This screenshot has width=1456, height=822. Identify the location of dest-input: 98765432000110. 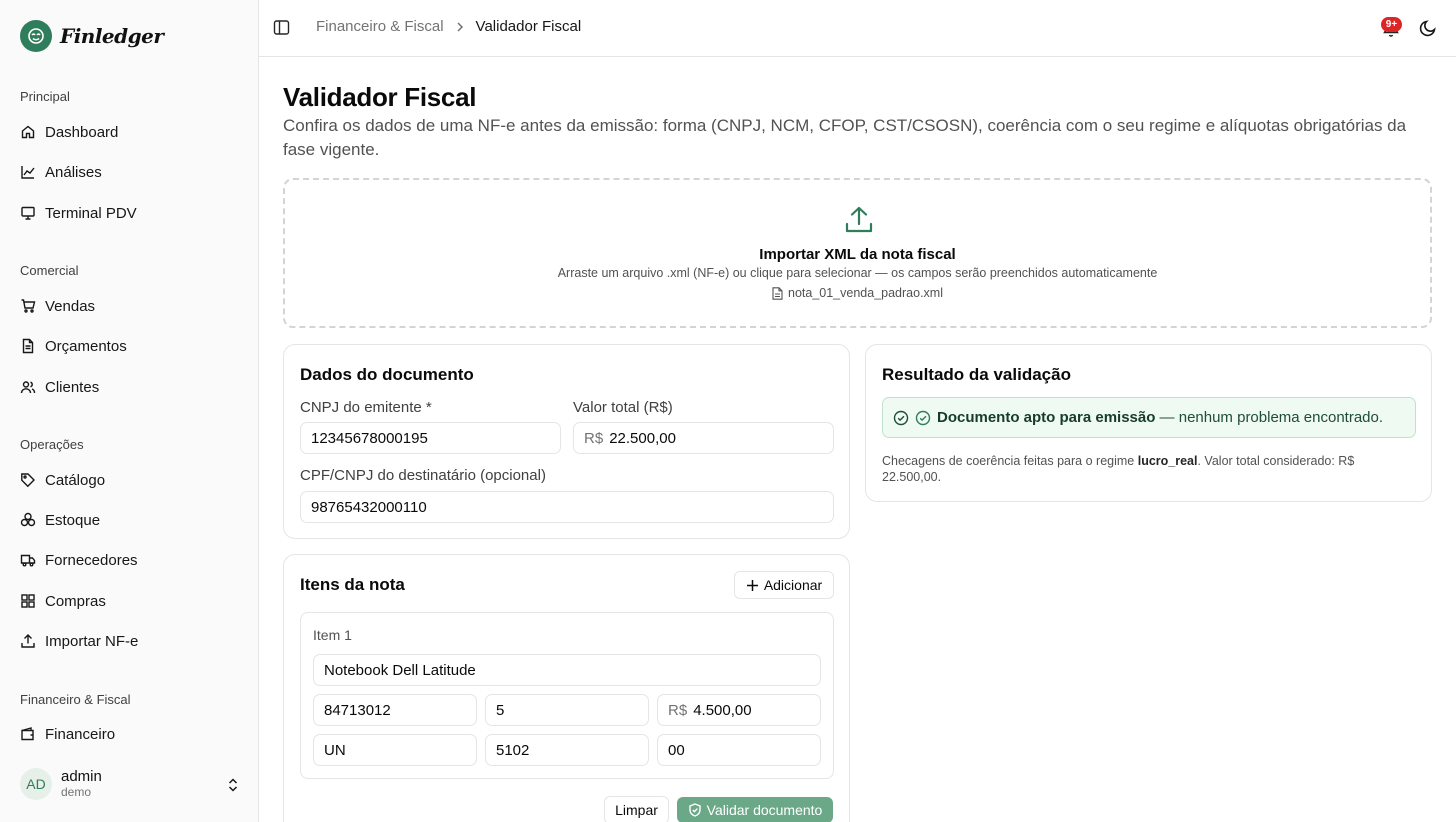
(567, 507).